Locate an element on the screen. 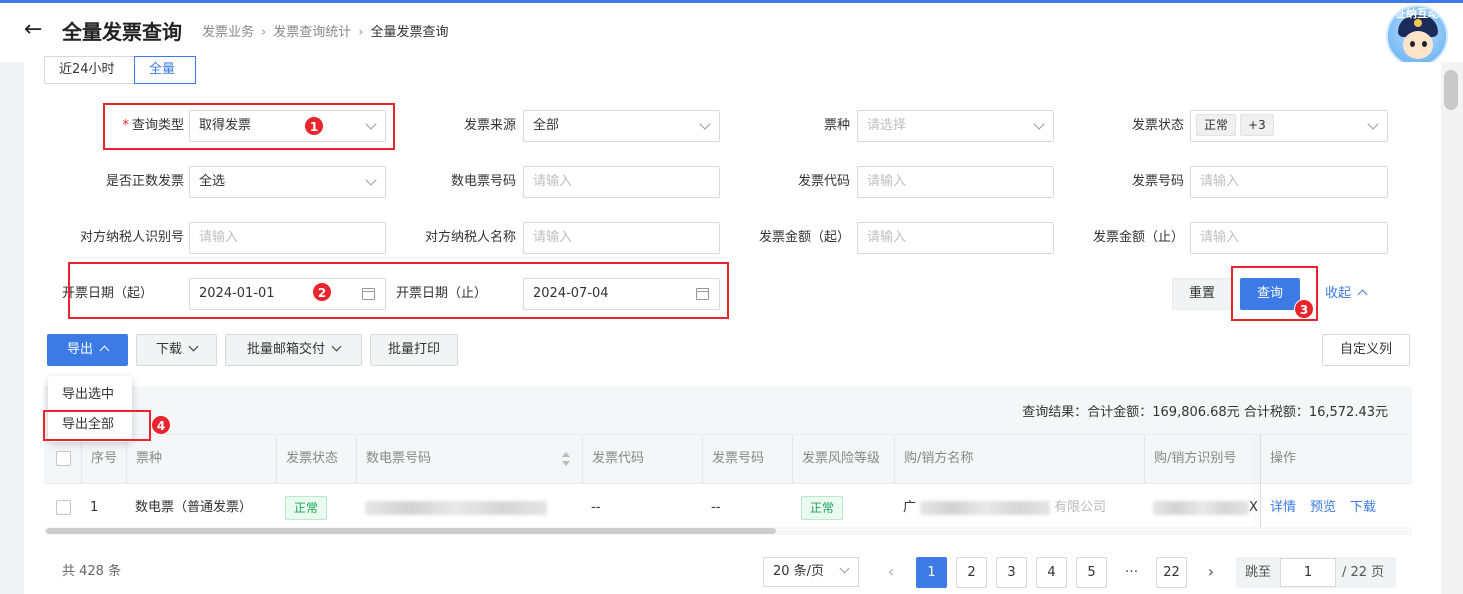  is-positive-value: 全选 is located at coordinates (212, 181).